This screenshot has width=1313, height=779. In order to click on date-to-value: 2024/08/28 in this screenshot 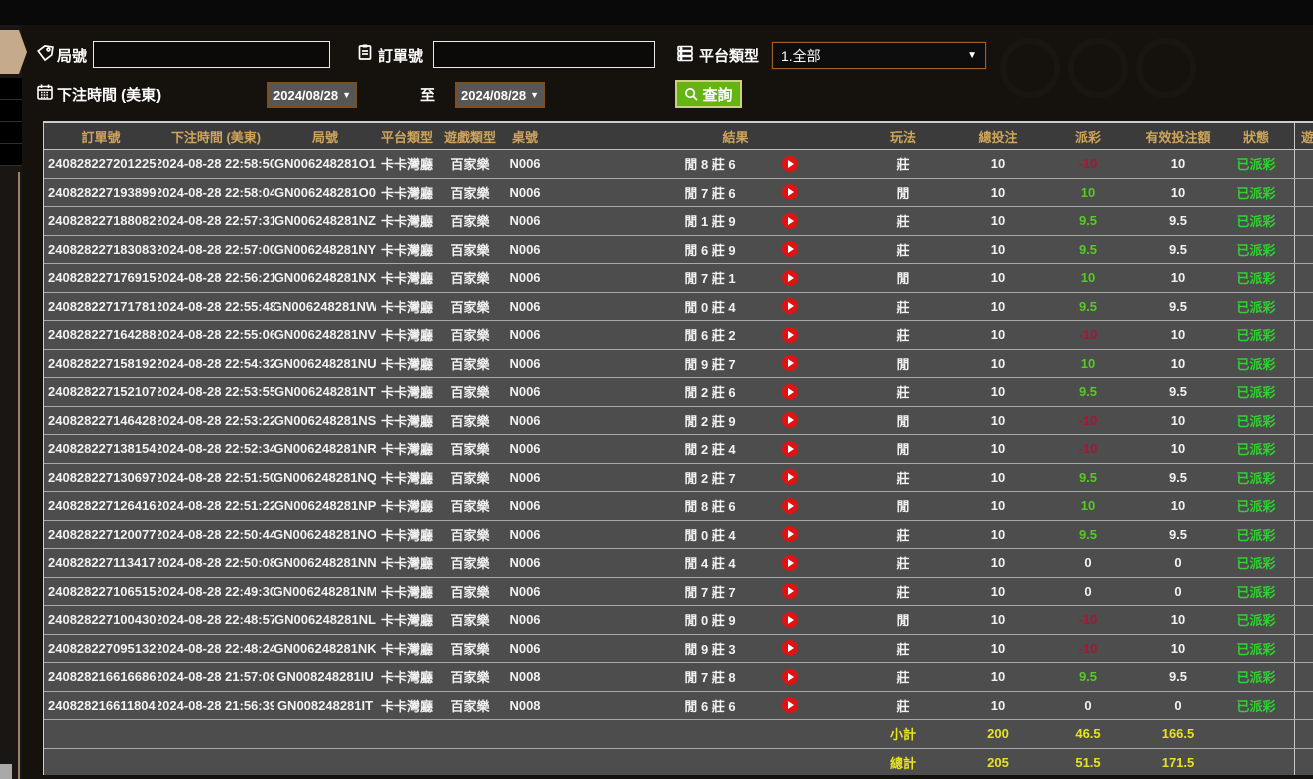, I will do `click(494, 95)`.